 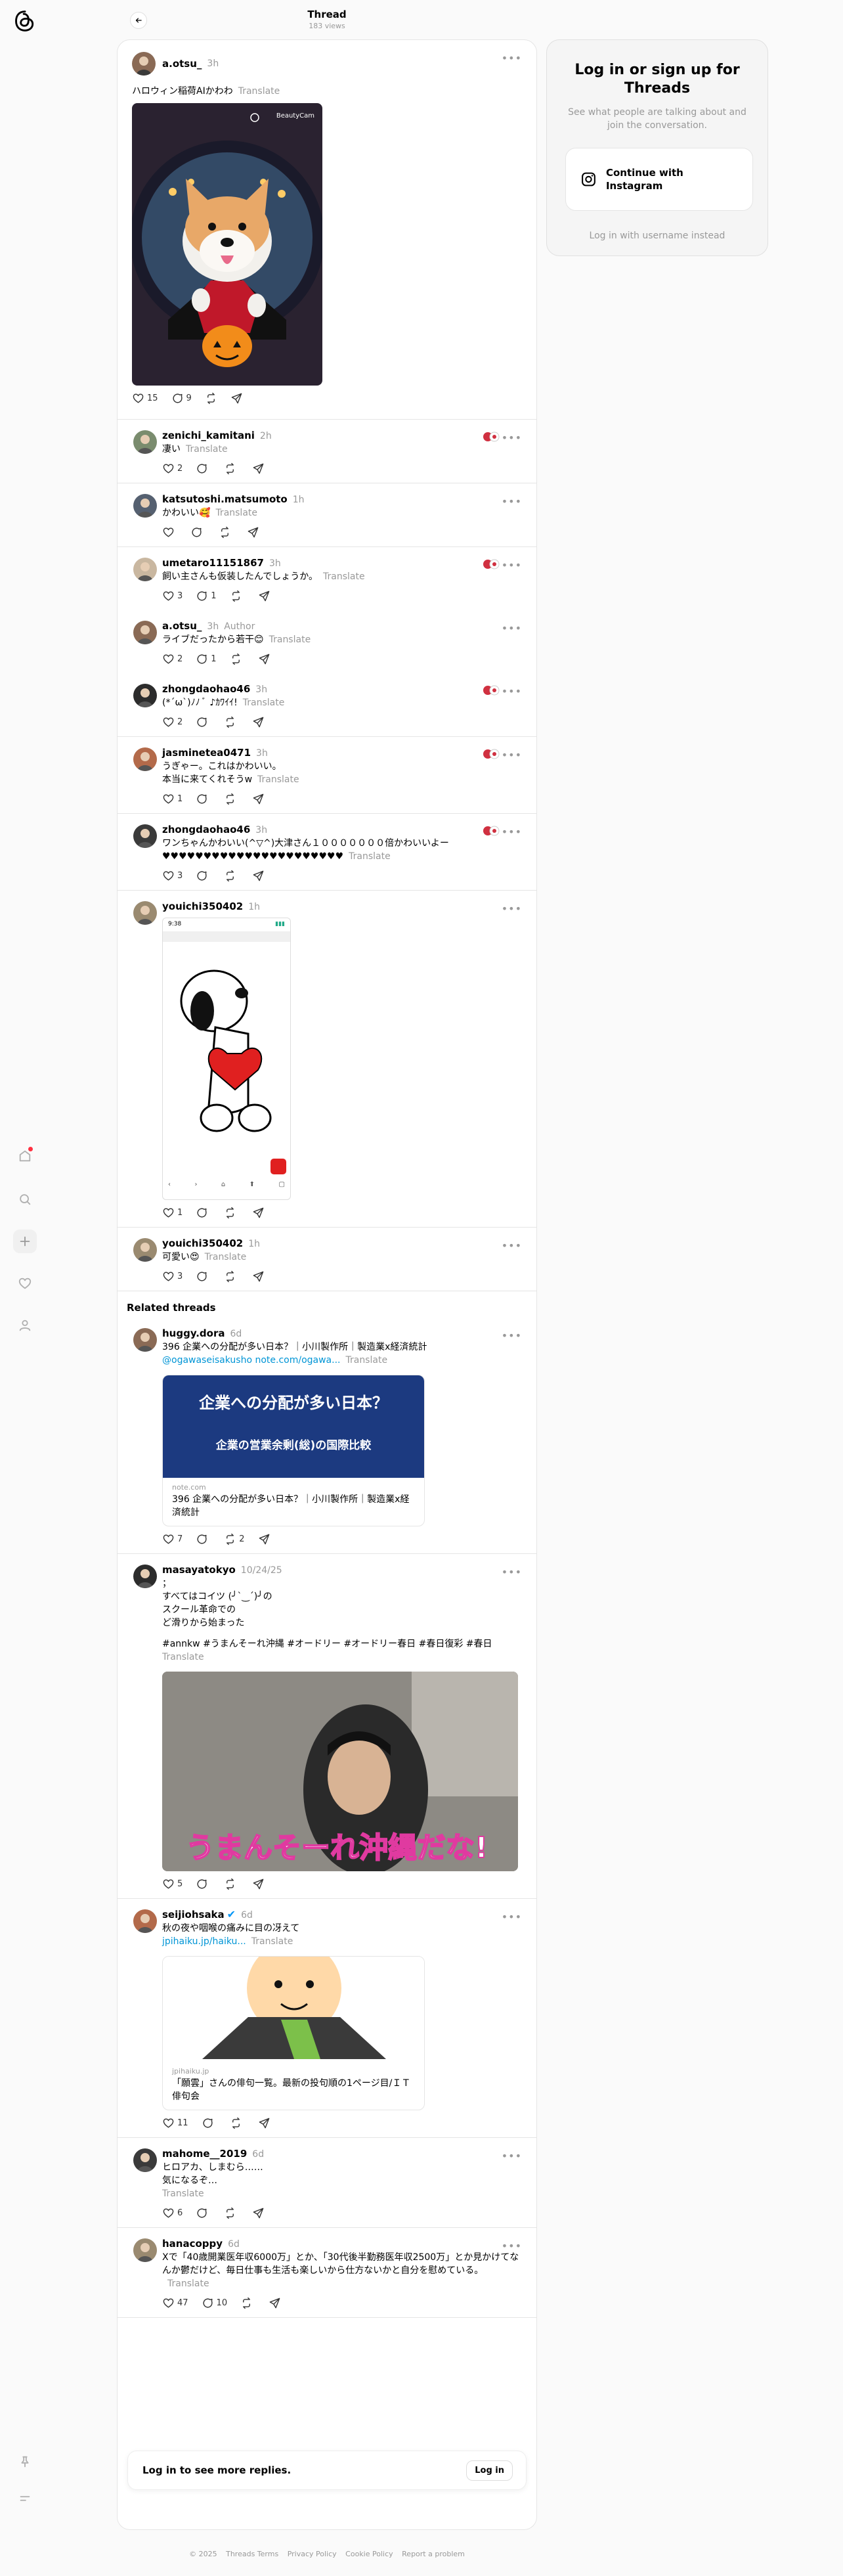 I want to click on post-image: BeautyCam, so click(x=227, y=245).